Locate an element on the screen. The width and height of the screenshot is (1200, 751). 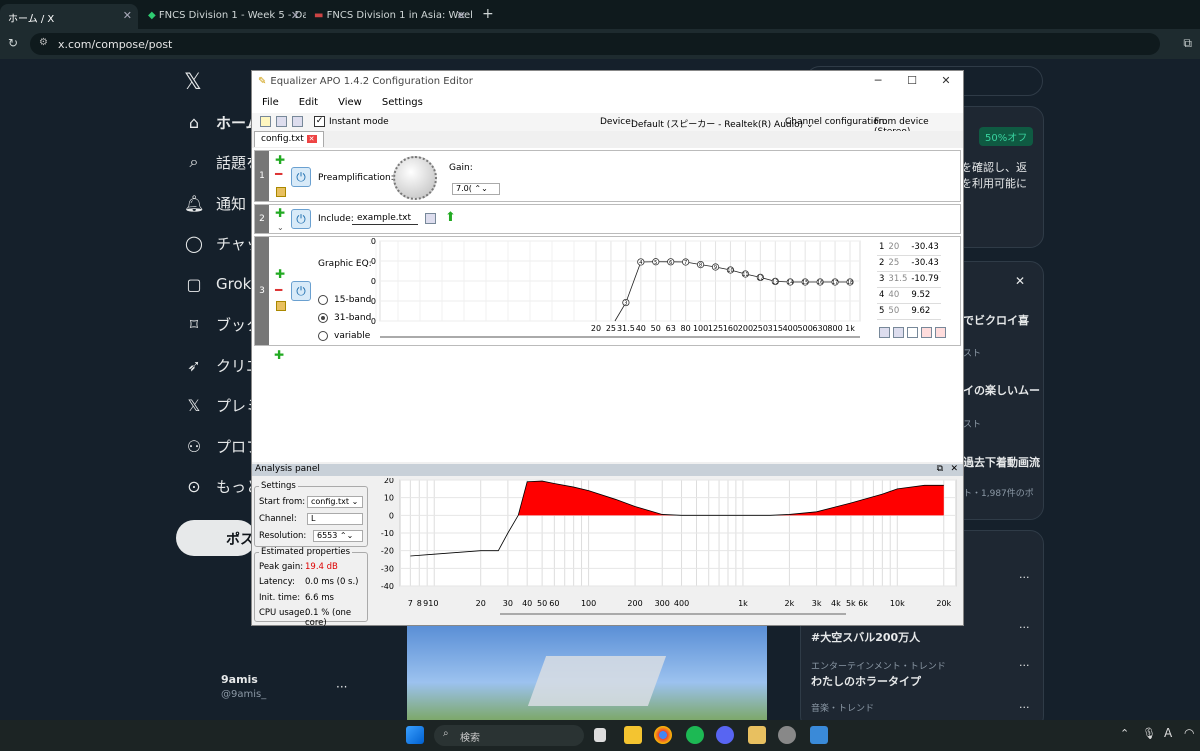
radio-15-band is located at coordinates (323, 300).